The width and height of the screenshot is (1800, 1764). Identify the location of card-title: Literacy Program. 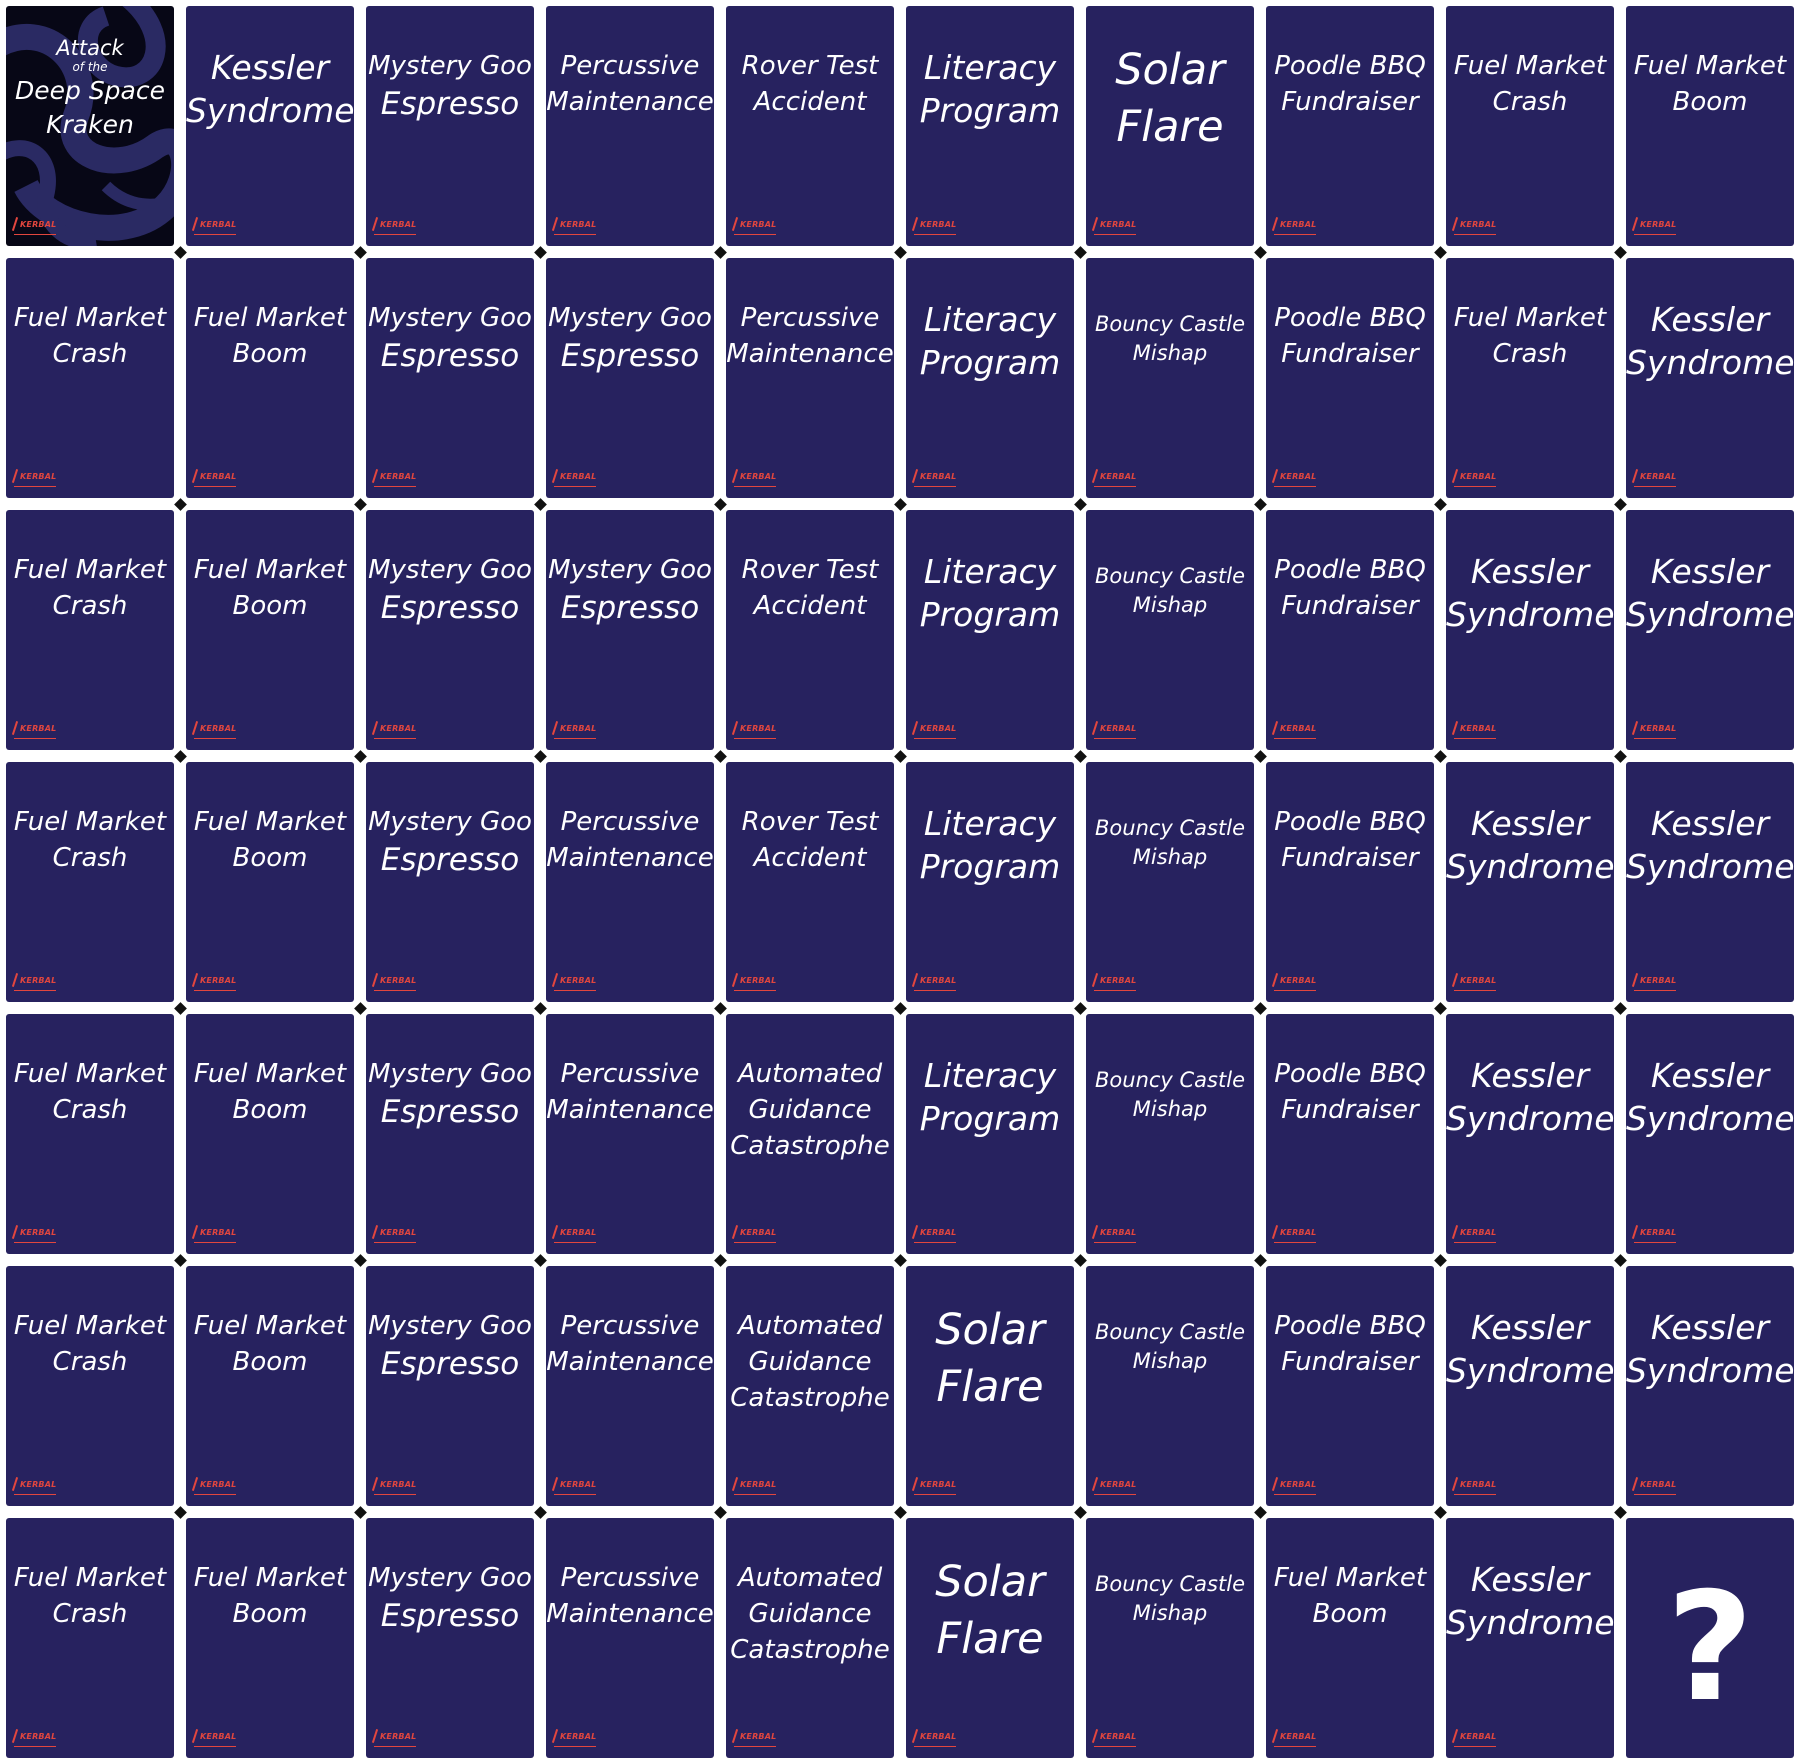
(990, 1097).